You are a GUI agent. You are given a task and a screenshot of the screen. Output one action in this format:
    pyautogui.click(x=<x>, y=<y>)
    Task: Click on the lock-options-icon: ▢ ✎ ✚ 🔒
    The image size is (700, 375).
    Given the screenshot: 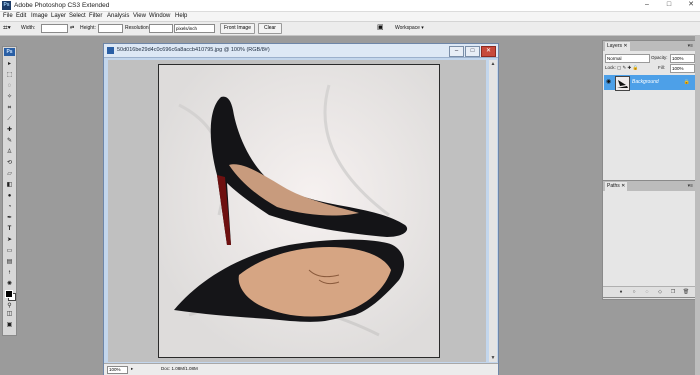 What is the action you would take?
    pyautogui.click(x=627, y=67)
    